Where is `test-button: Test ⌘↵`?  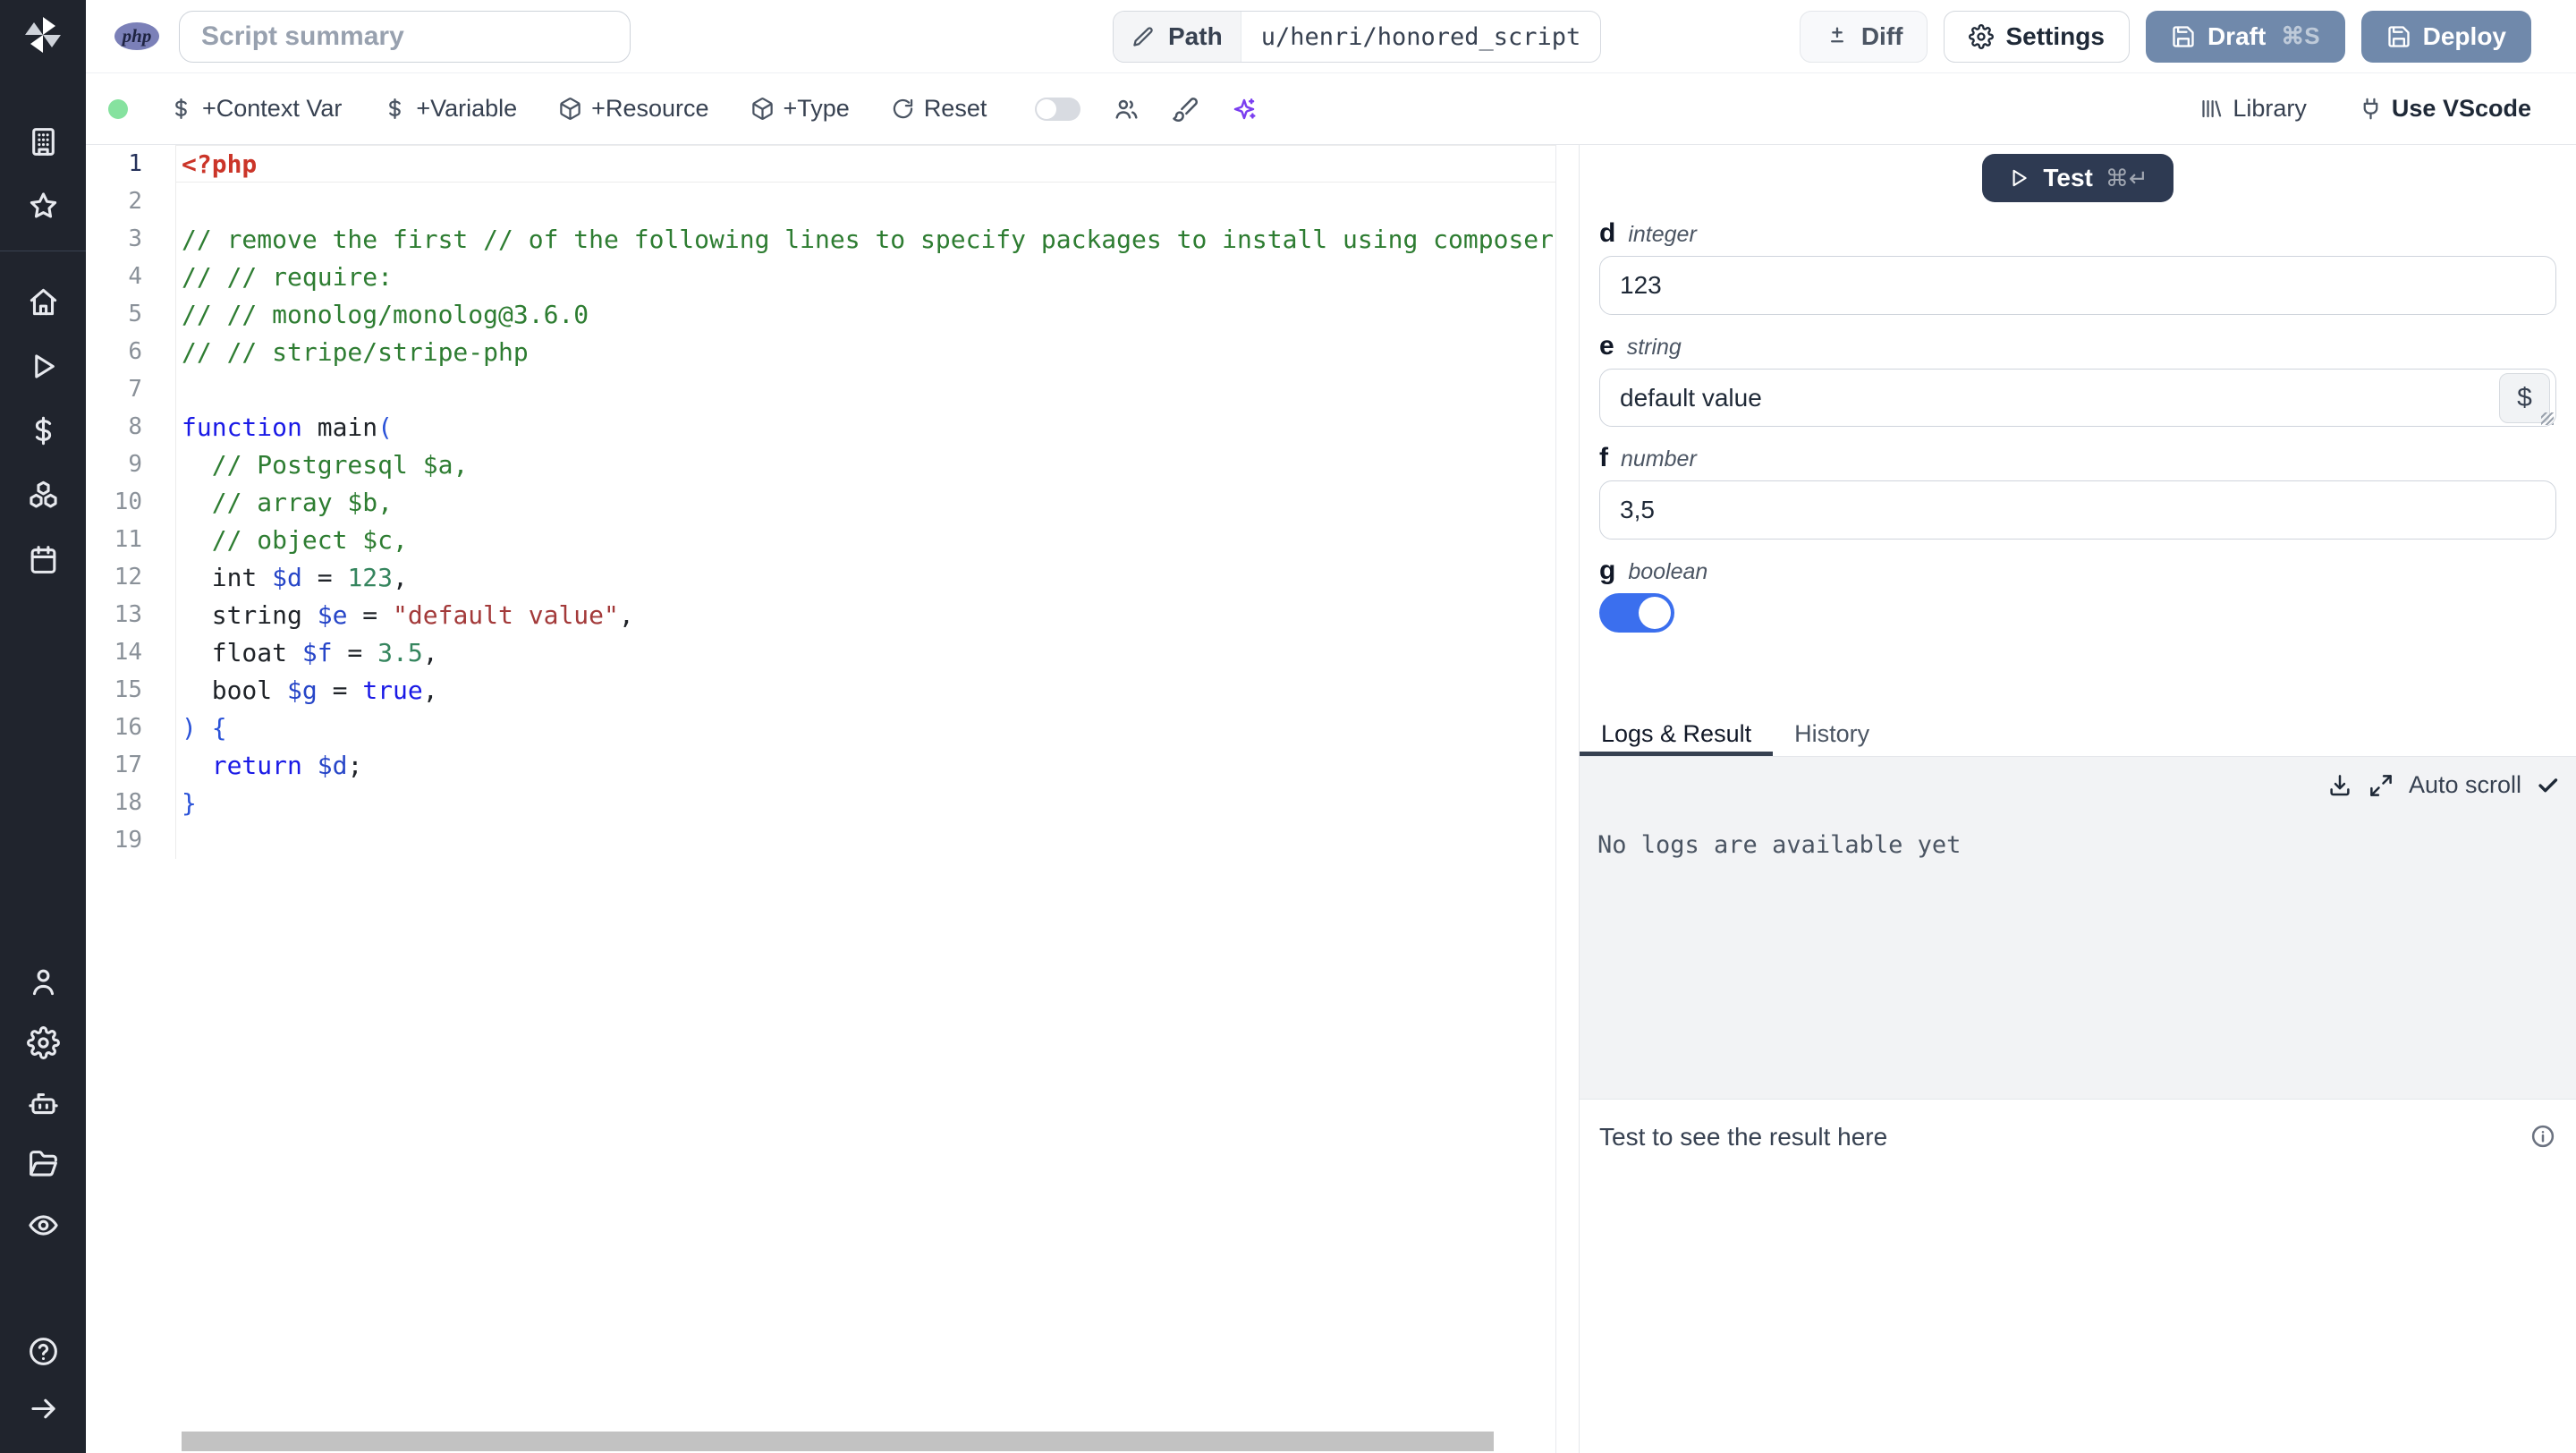
test-button: Test ⌘↵ is located at coordinates (2078, 178).